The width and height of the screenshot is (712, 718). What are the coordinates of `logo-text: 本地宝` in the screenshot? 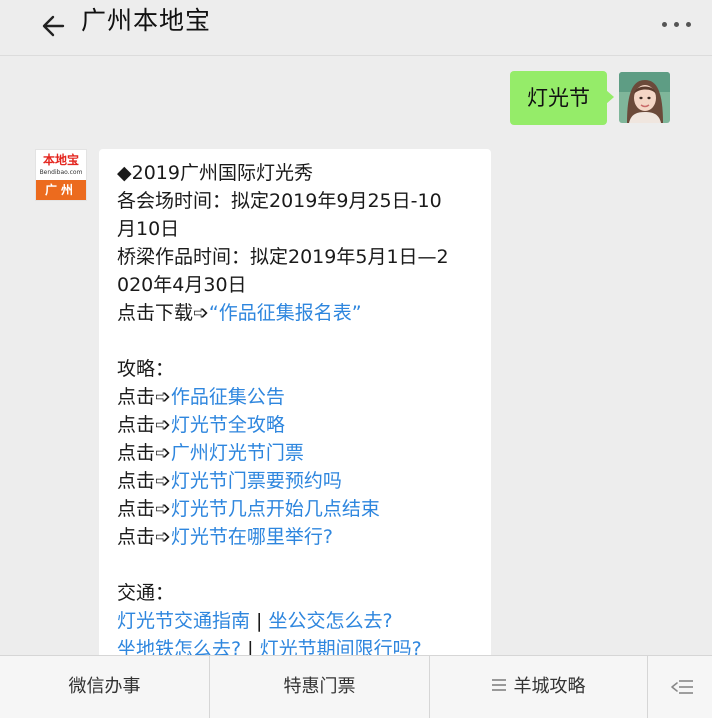 It's located at (60, 160).